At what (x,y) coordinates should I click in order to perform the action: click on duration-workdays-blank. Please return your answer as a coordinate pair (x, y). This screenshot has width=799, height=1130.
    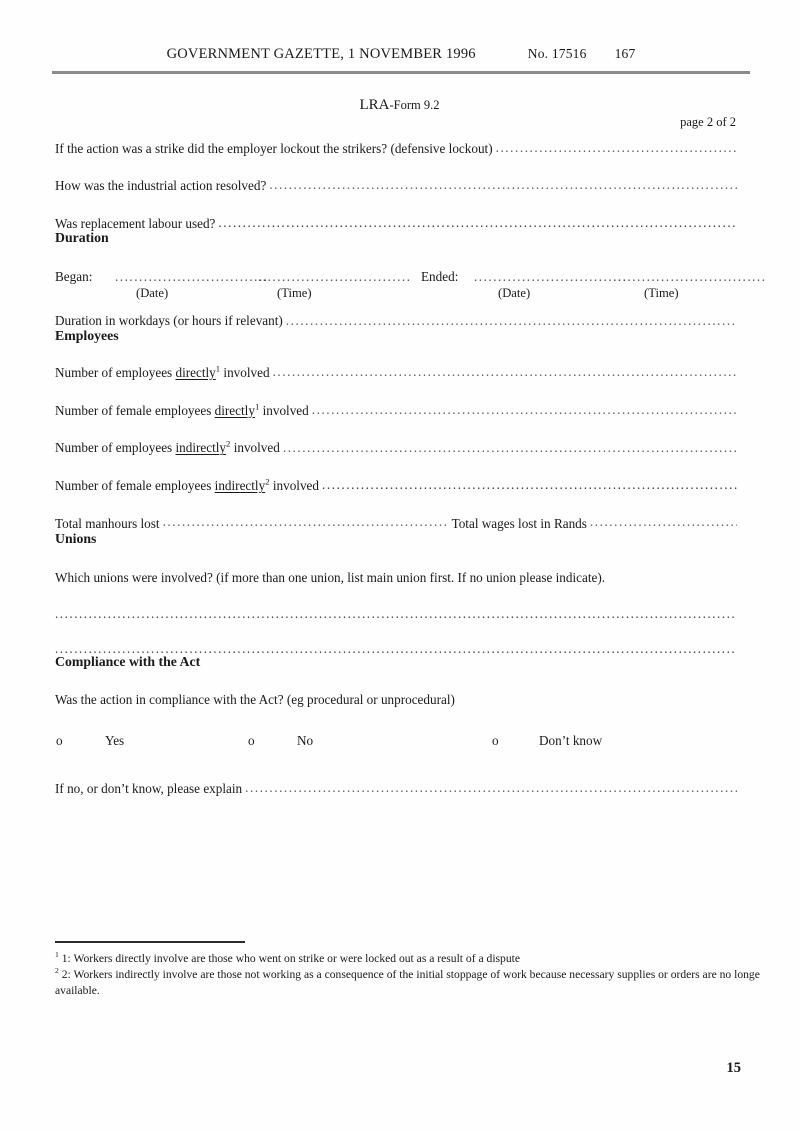
    Looking at the image, I should click on (511, 319).